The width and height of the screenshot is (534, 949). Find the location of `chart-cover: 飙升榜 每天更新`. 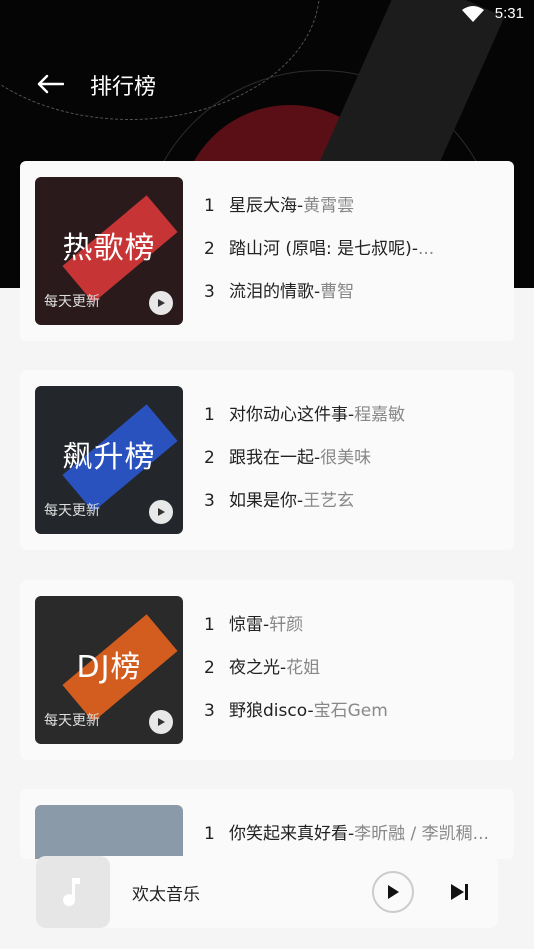

chart-cover: 飙升榜 每天更新 is located at coordinates (109, 460).